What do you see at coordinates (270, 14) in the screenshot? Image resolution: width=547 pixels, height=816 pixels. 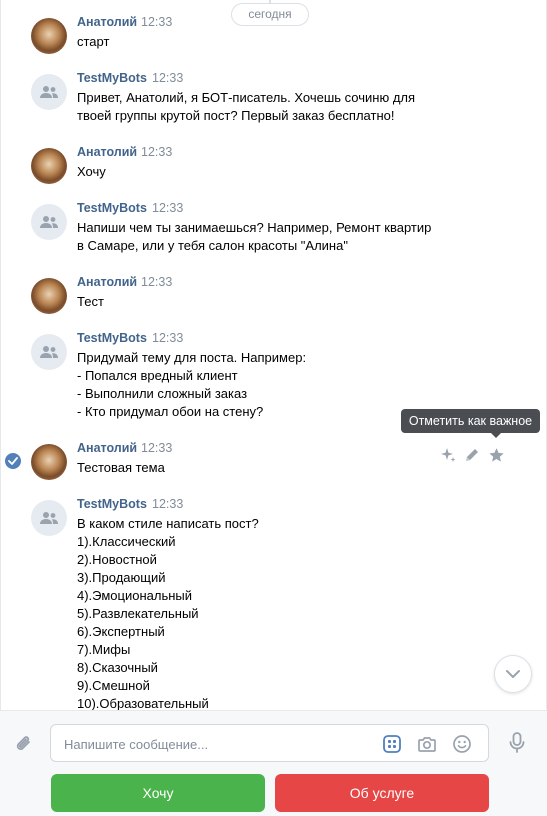 I see `date-divider: сегодня` at bounding box center [270, 14].